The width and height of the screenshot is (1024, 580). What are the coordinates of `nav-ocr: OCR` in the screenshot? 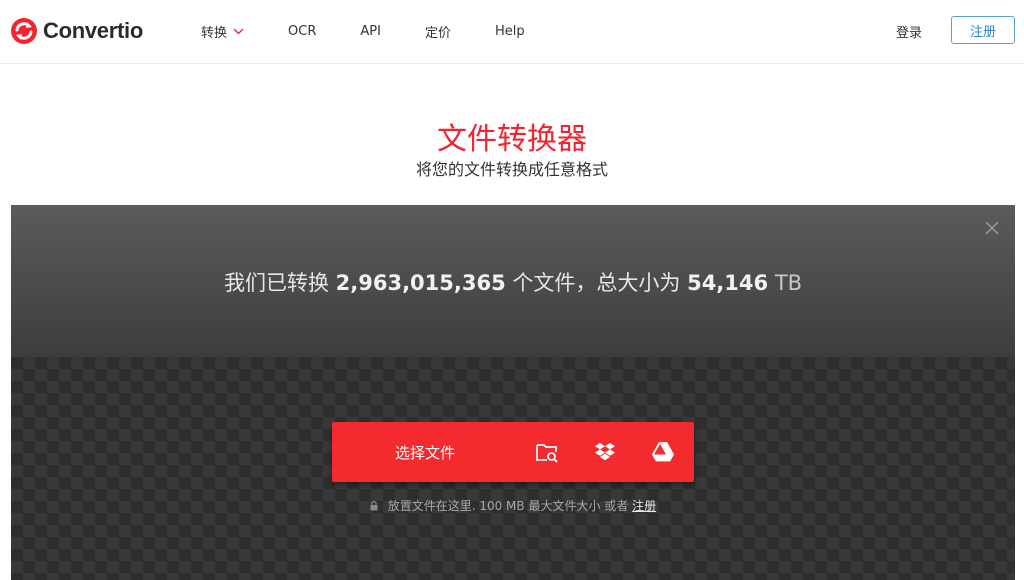 It's located at (302, 31).